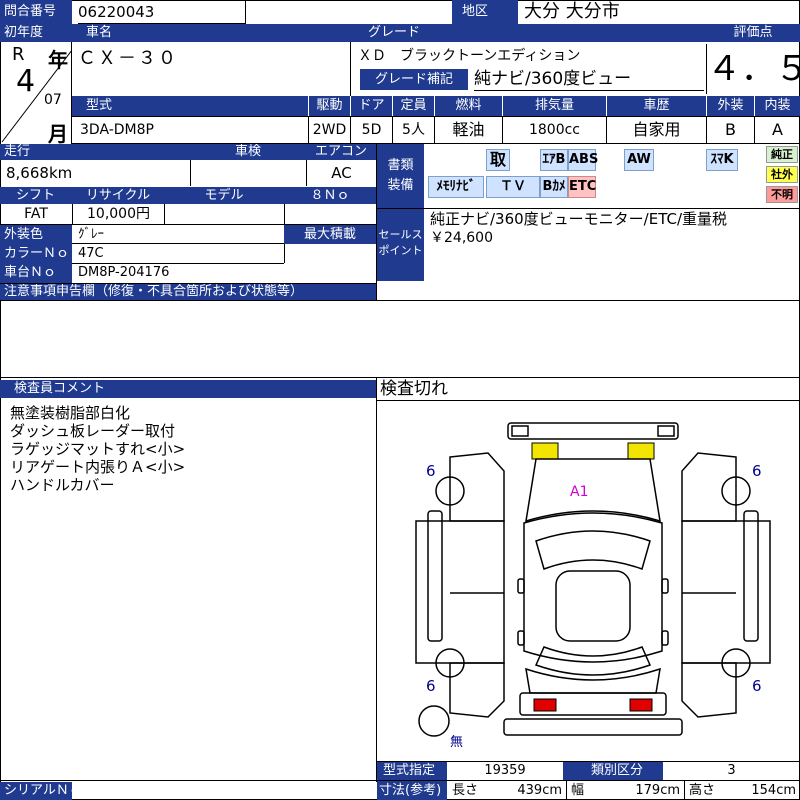  I want to click on model-label: モデル, so click(224, 195).